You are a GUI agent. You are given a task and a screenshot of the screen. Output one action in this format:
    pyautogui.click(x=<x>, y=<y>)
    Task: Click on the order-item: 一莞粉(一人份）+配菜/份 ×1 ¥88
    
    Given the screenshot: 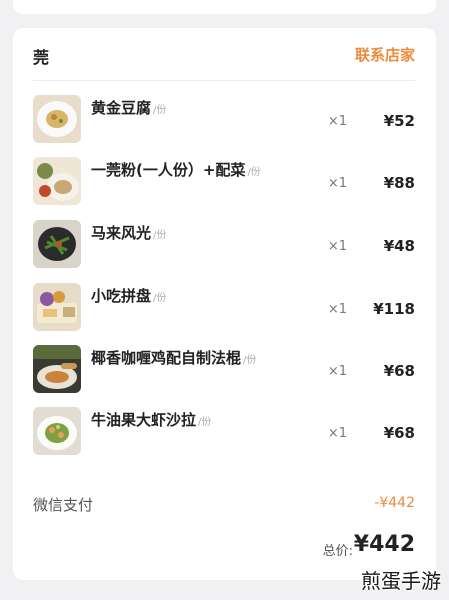 What is the action you would take?
    pyautogui.click(x=224, y=181)
    